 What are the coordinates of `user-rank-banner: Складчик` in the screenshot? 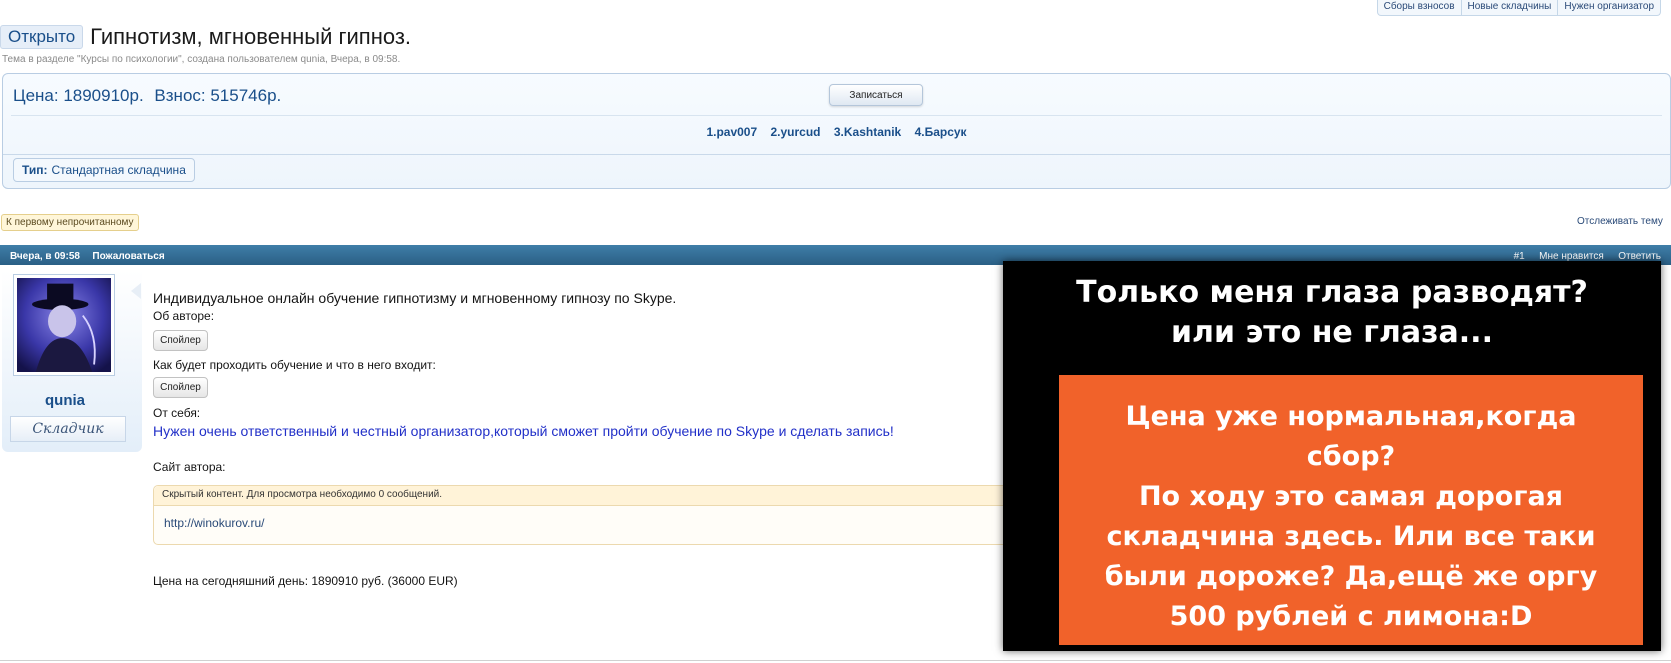 It's located at (68, 429).